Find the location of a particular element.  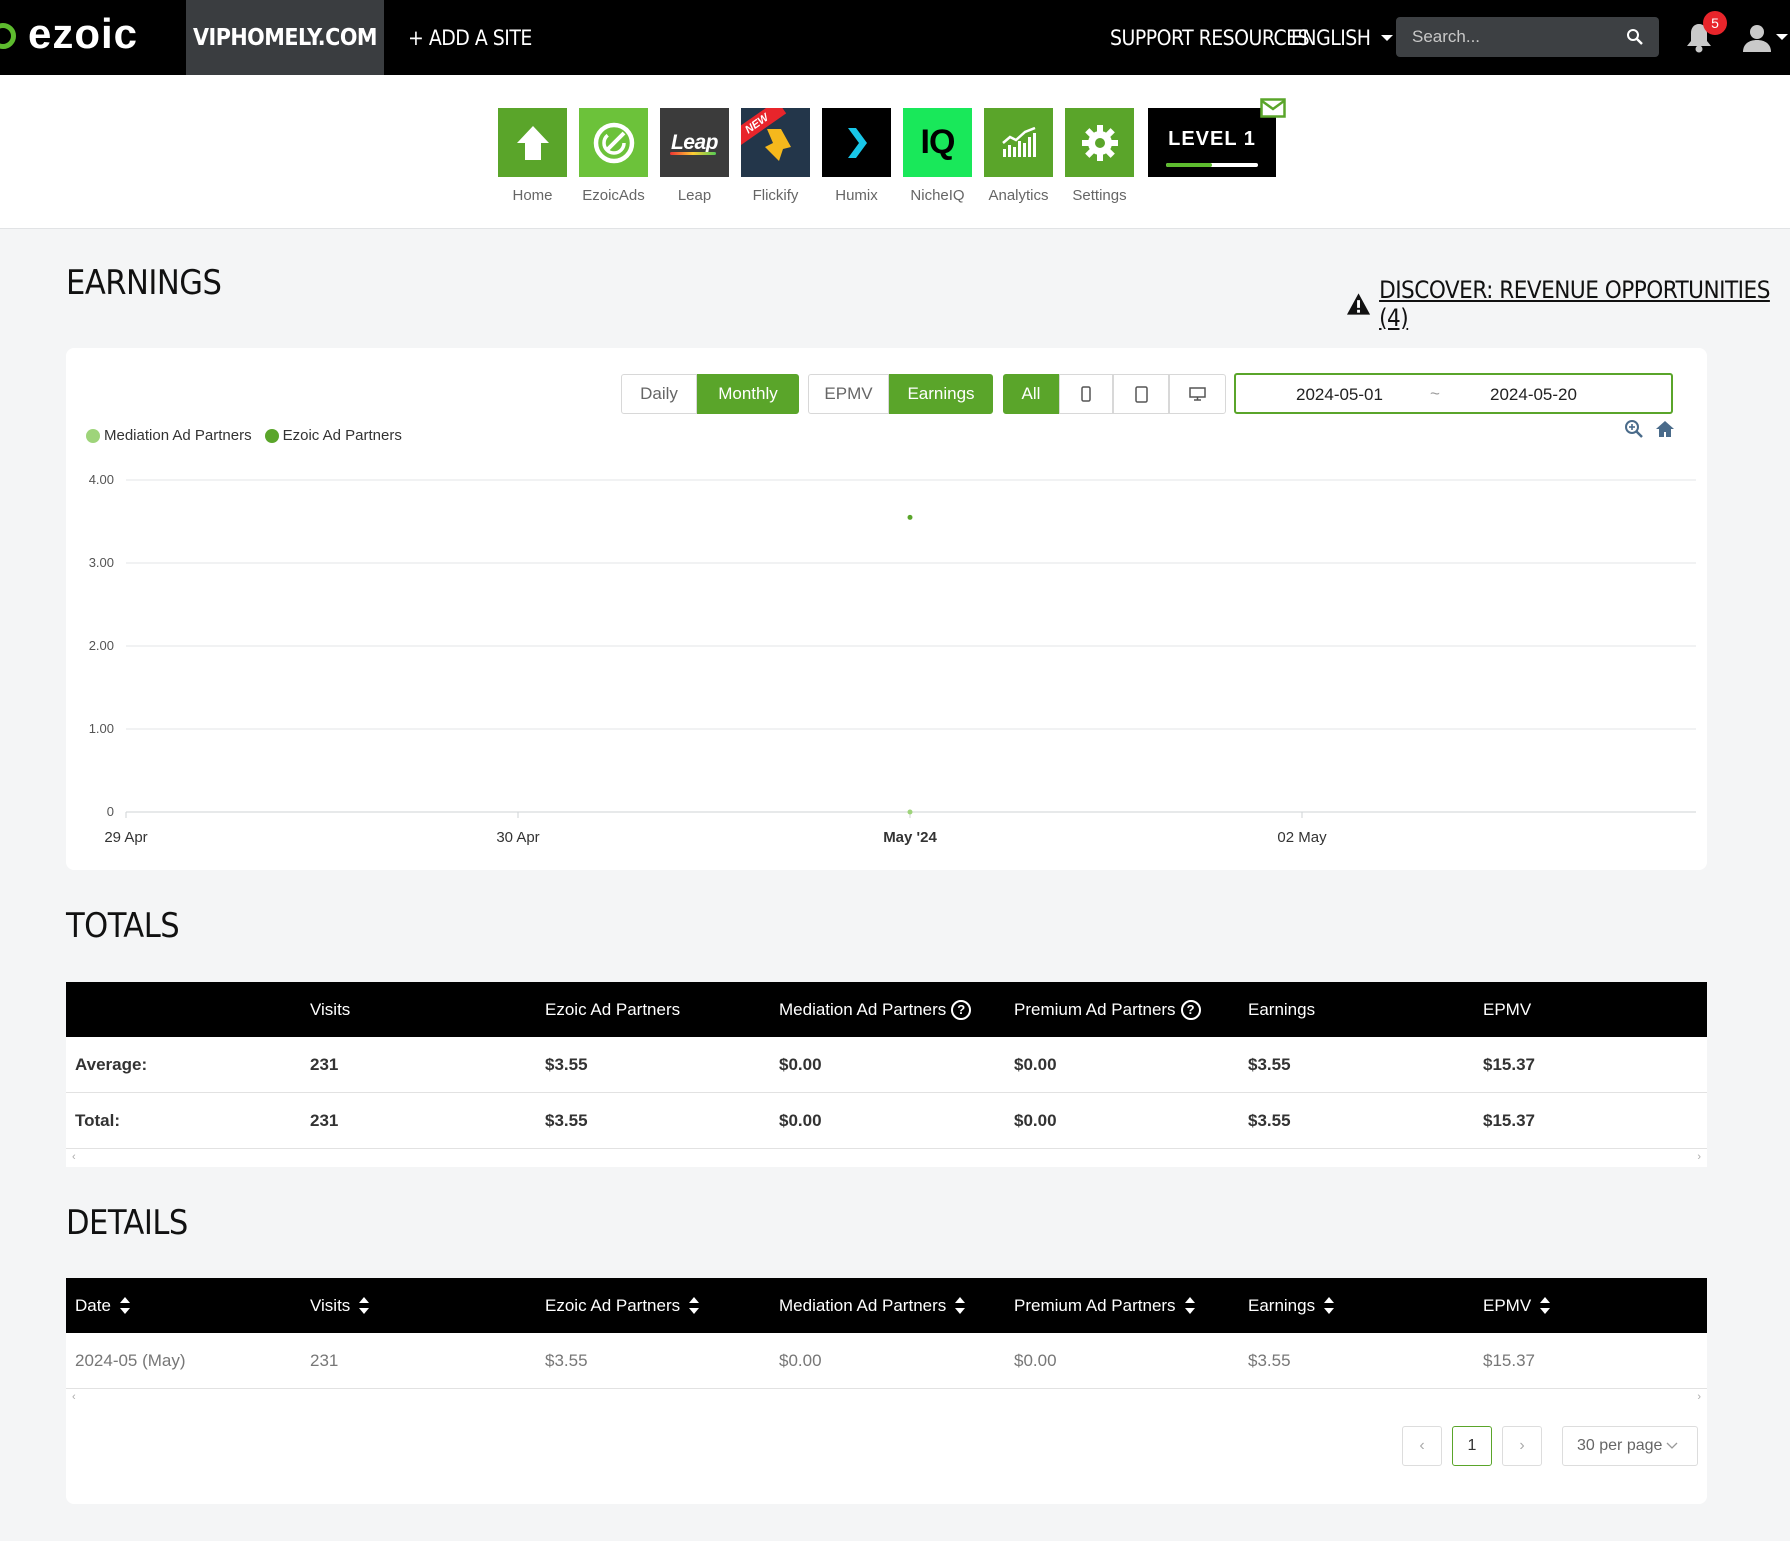

notification-count-badge: 5 is located at coordinates (1715, 23).